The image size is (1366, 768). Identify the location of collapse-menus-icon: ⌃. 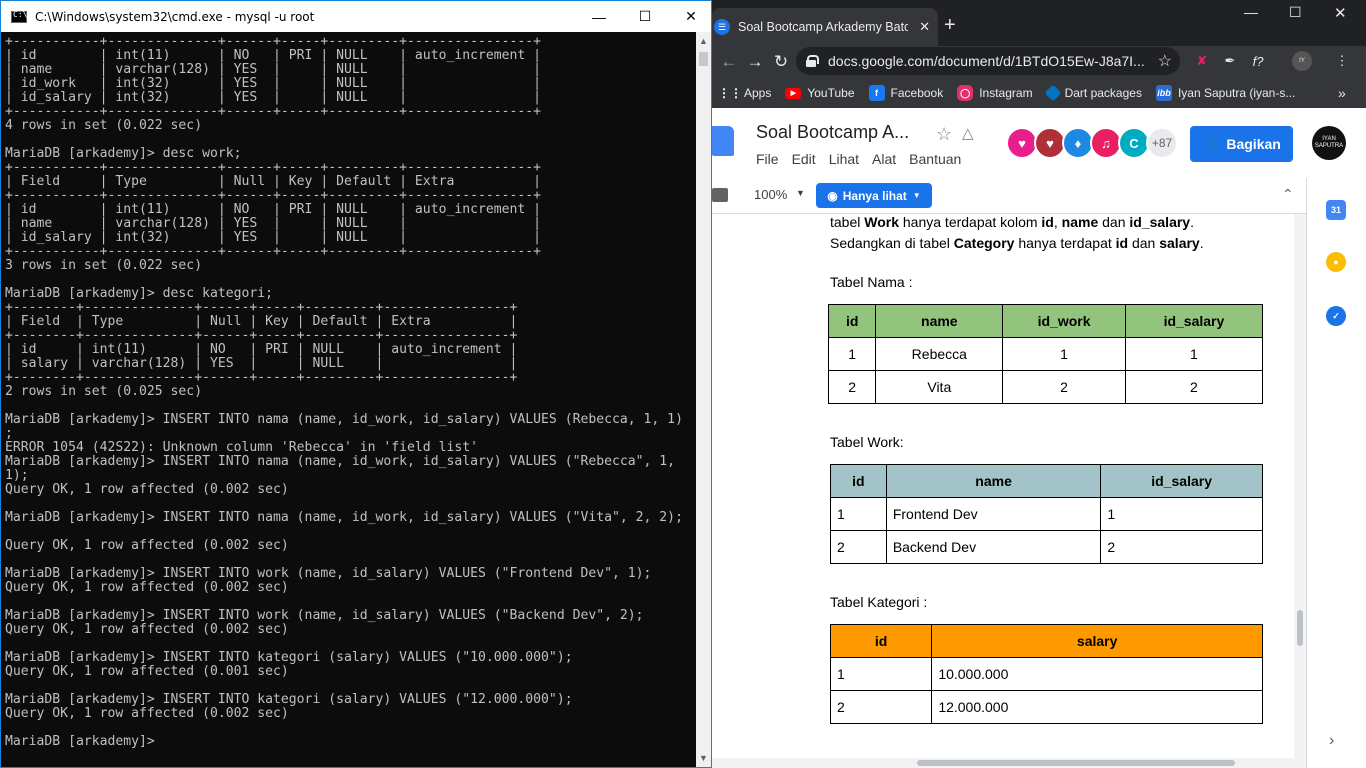
(1288, 194).